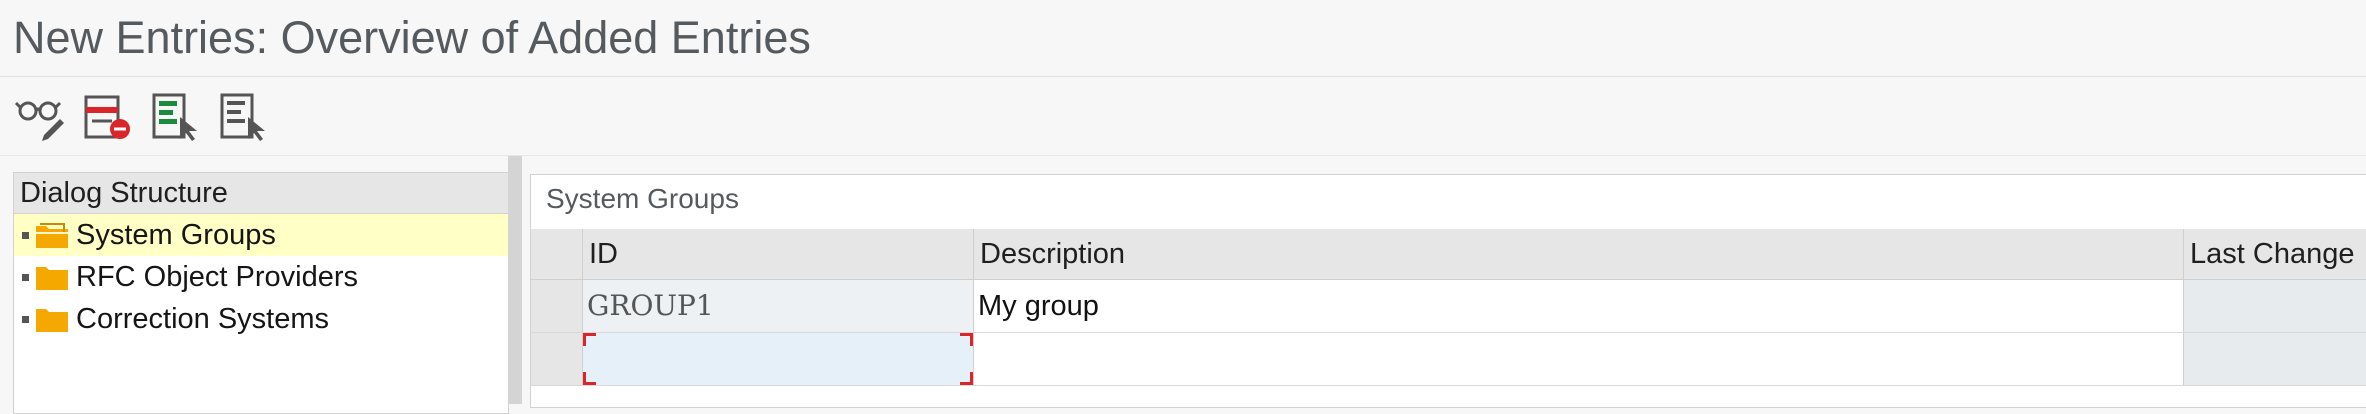  I want to click on tree-item-correction-systems: Correction Systems, so click(261, 319).